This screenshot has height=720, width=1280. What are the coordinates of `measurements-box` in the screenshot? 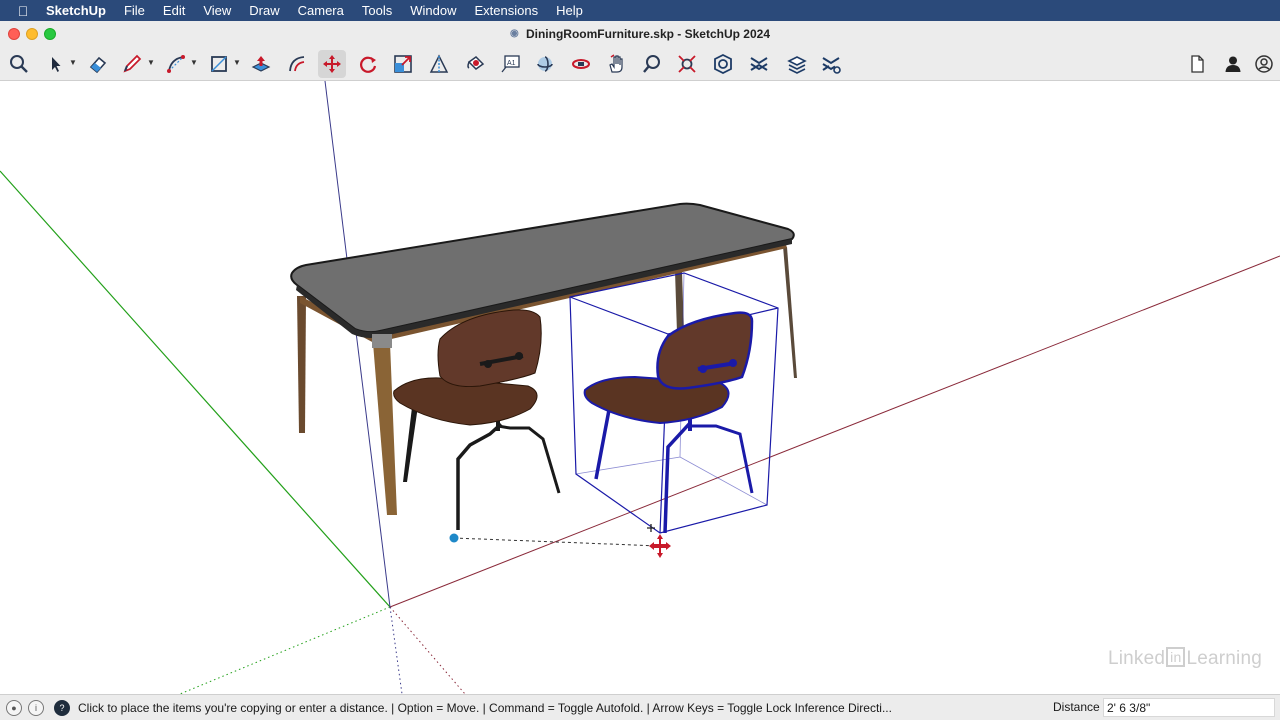 It's located at (1189, 707).